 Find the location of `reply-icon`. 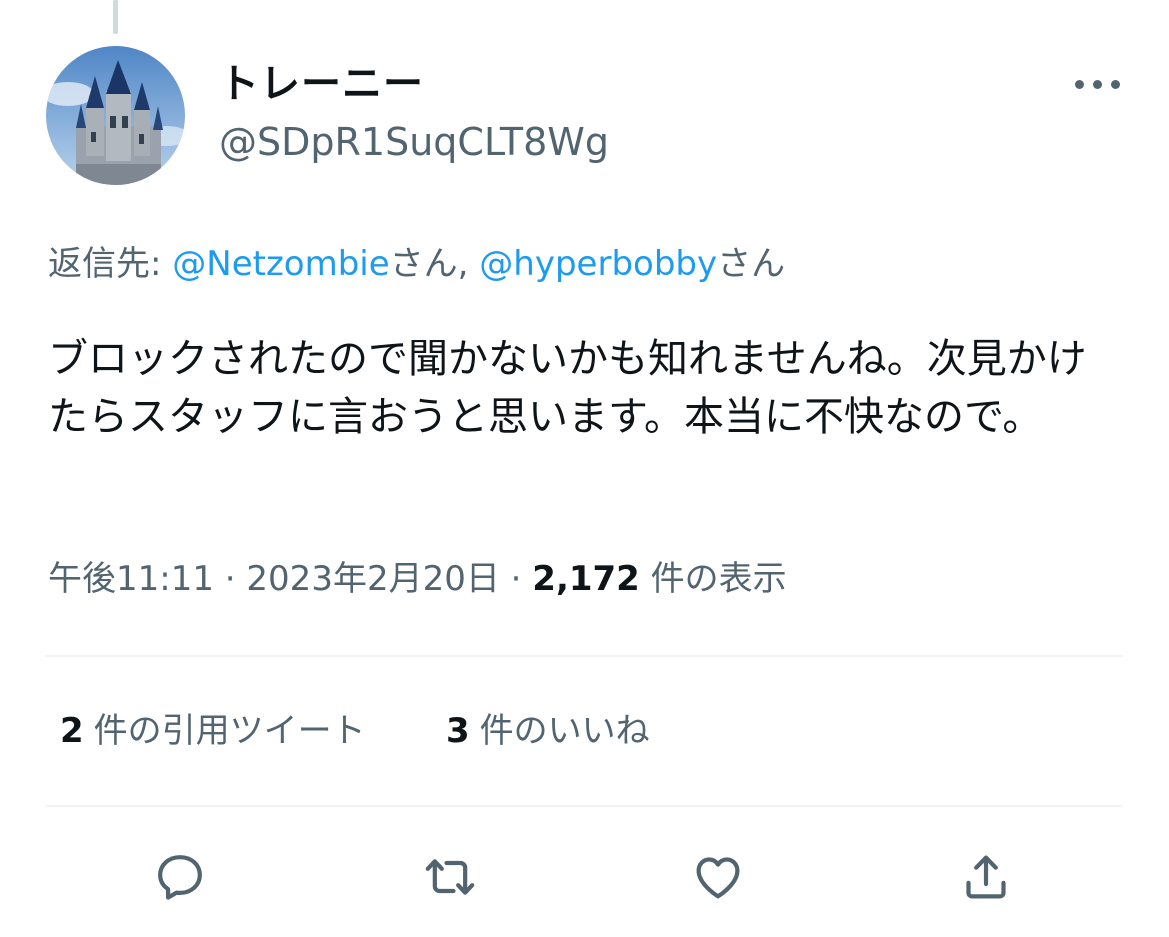

reply-icon is located at coordinates (180, 877).